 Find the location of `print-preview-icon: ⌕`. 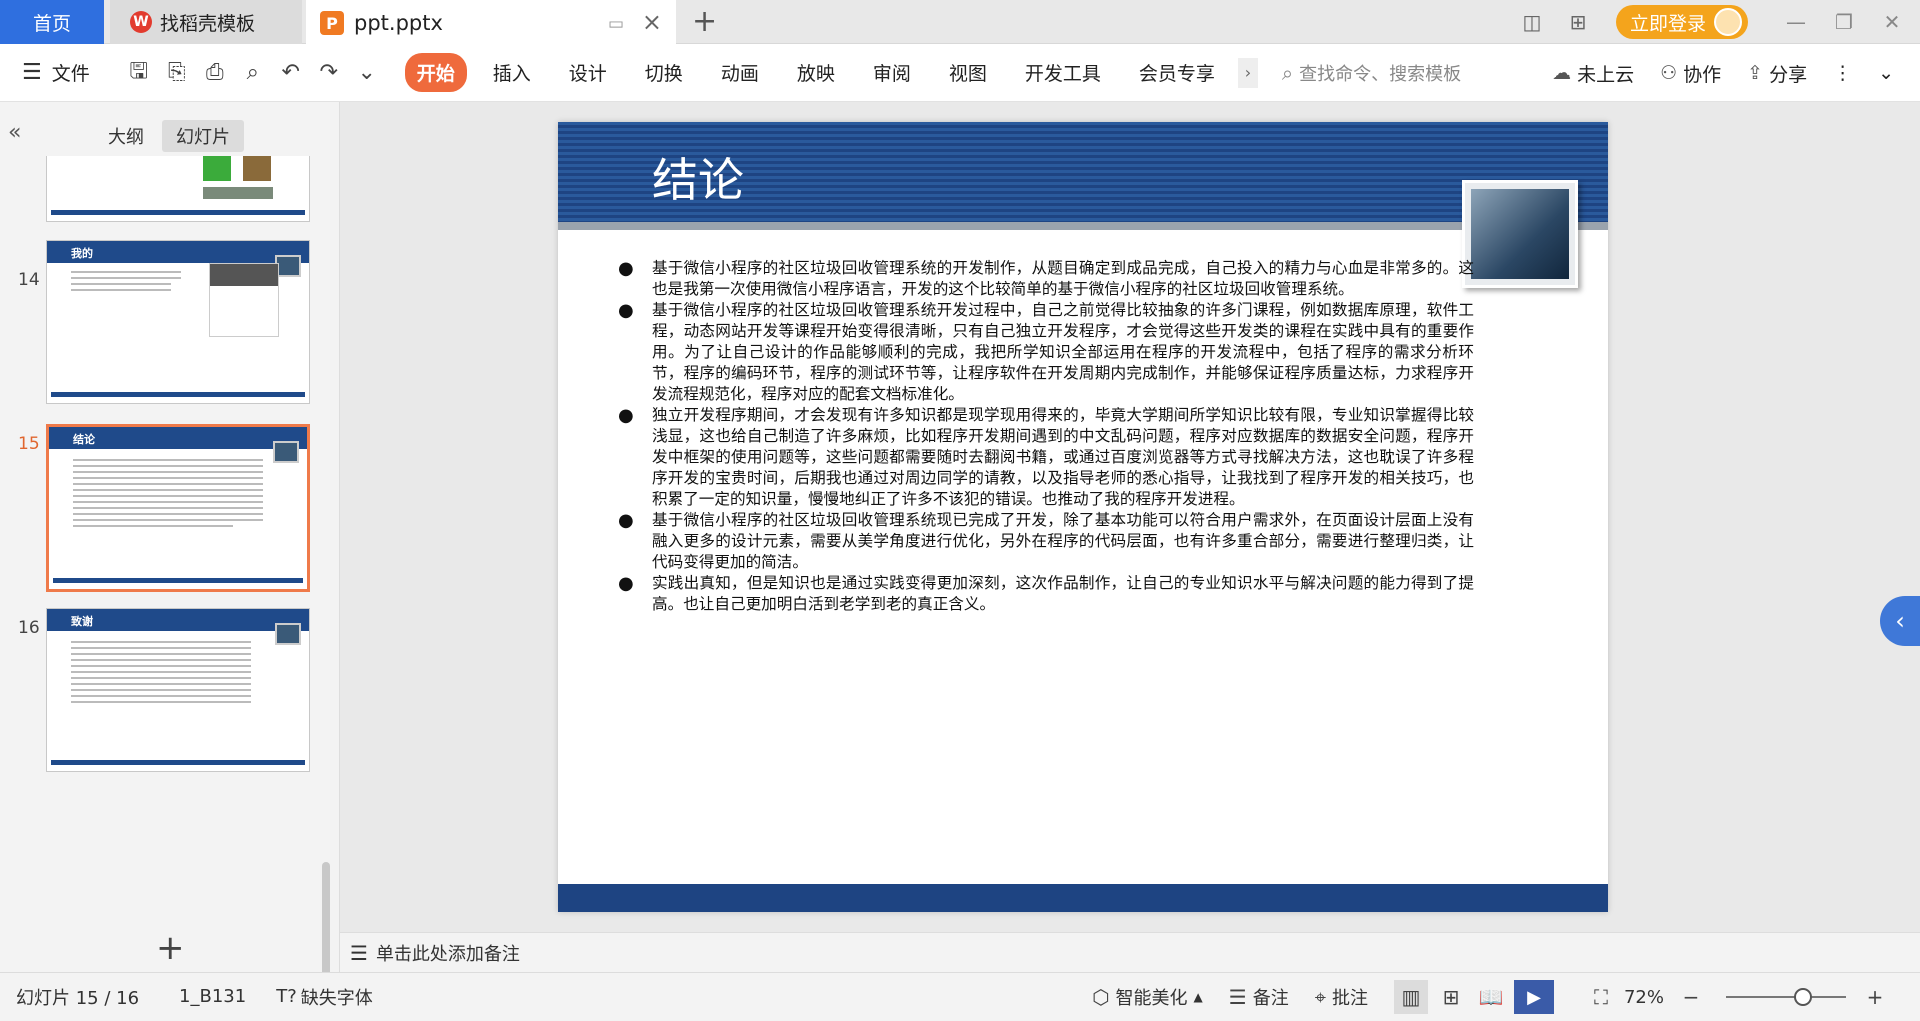

print-preview-icon: ⌕ is located at coordinates (253, 72).